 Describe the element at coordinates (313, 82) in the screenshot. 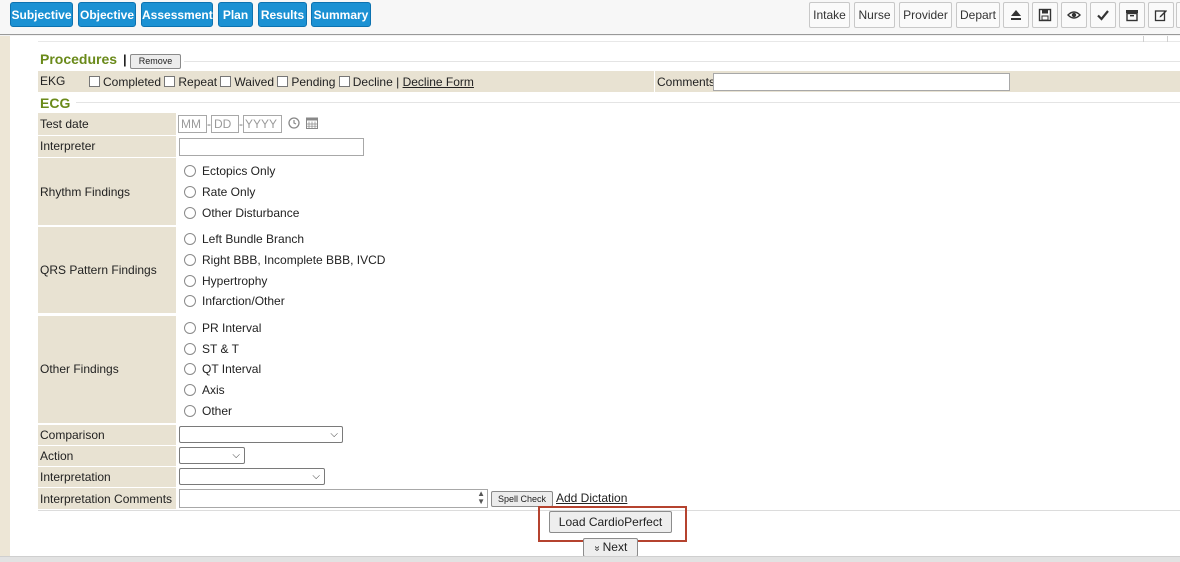

I see `pending-label: Pending` at that location.